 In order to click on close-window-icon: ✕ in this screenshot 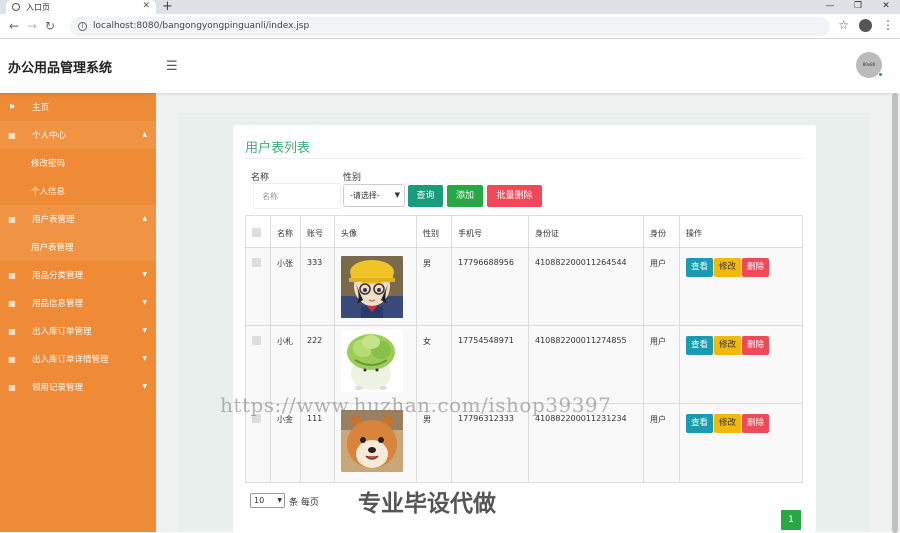, I will do `click(886, 7)`.